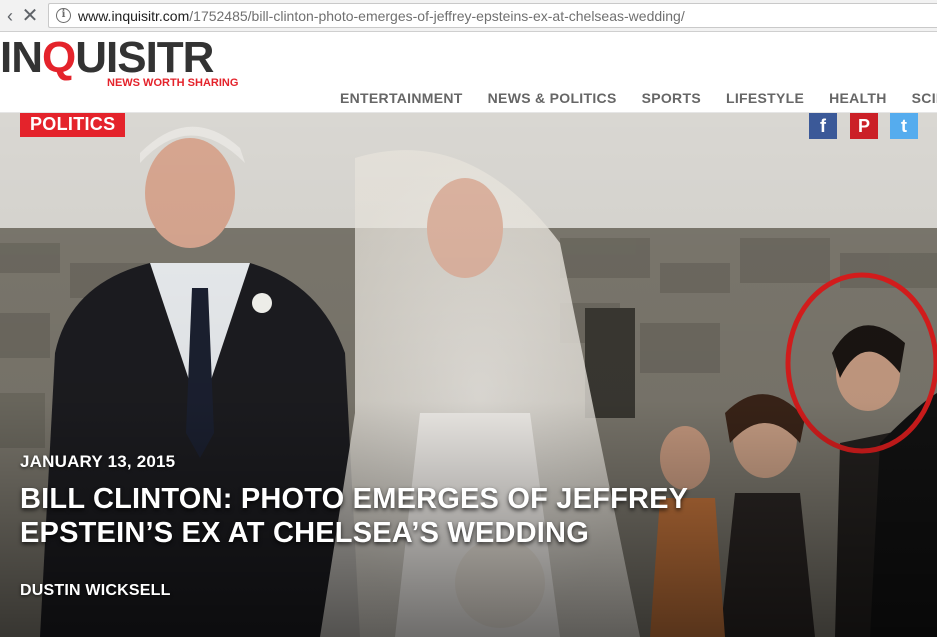  What do you see at coordinates (552, 99) in the screenshot?
I see `nav-item-news-politics: NEWS & POLITICS` at bounding box center [552, 99].